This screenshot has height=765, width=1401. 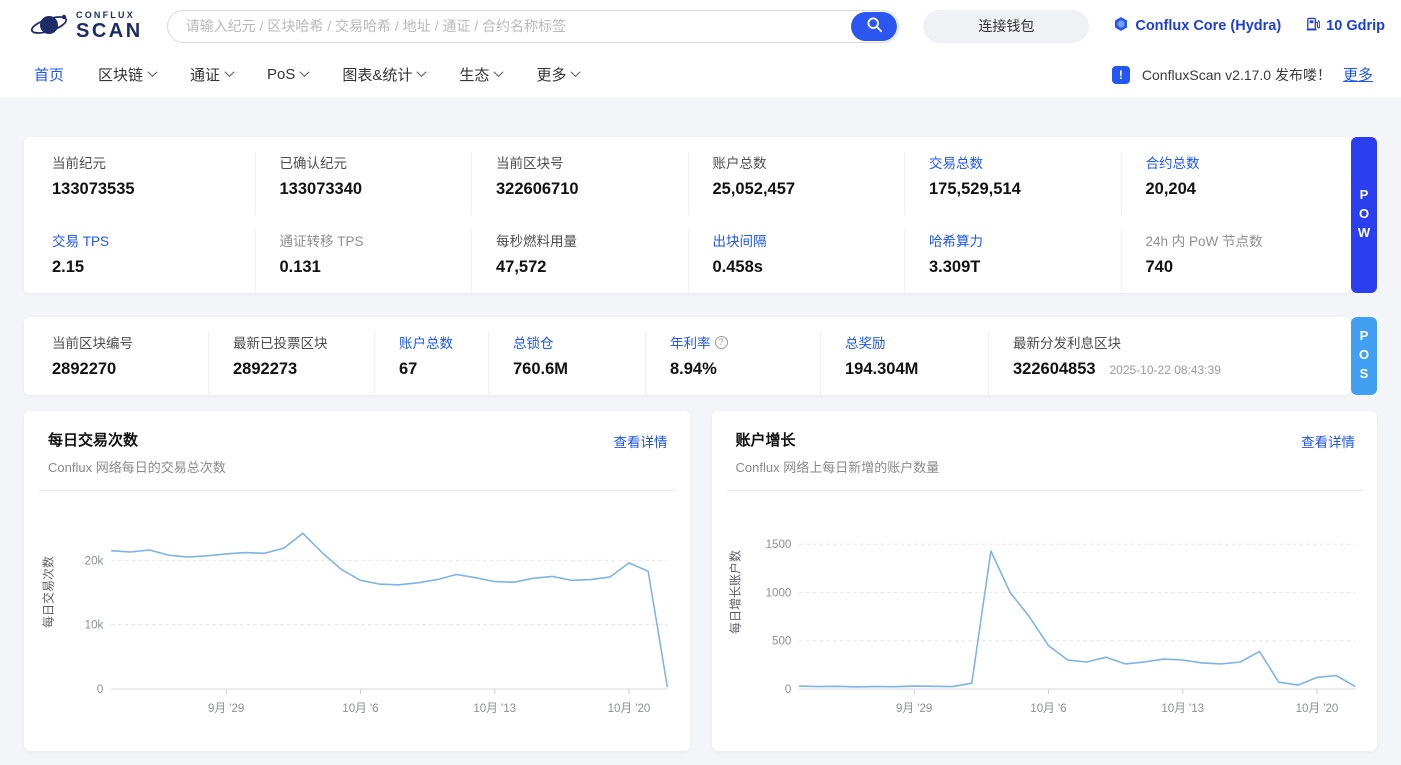 What do you see at coordinates (916, 342) in the screenshot?
I see `stat-label-link: 总奖励` at bounding box center [916, 342].